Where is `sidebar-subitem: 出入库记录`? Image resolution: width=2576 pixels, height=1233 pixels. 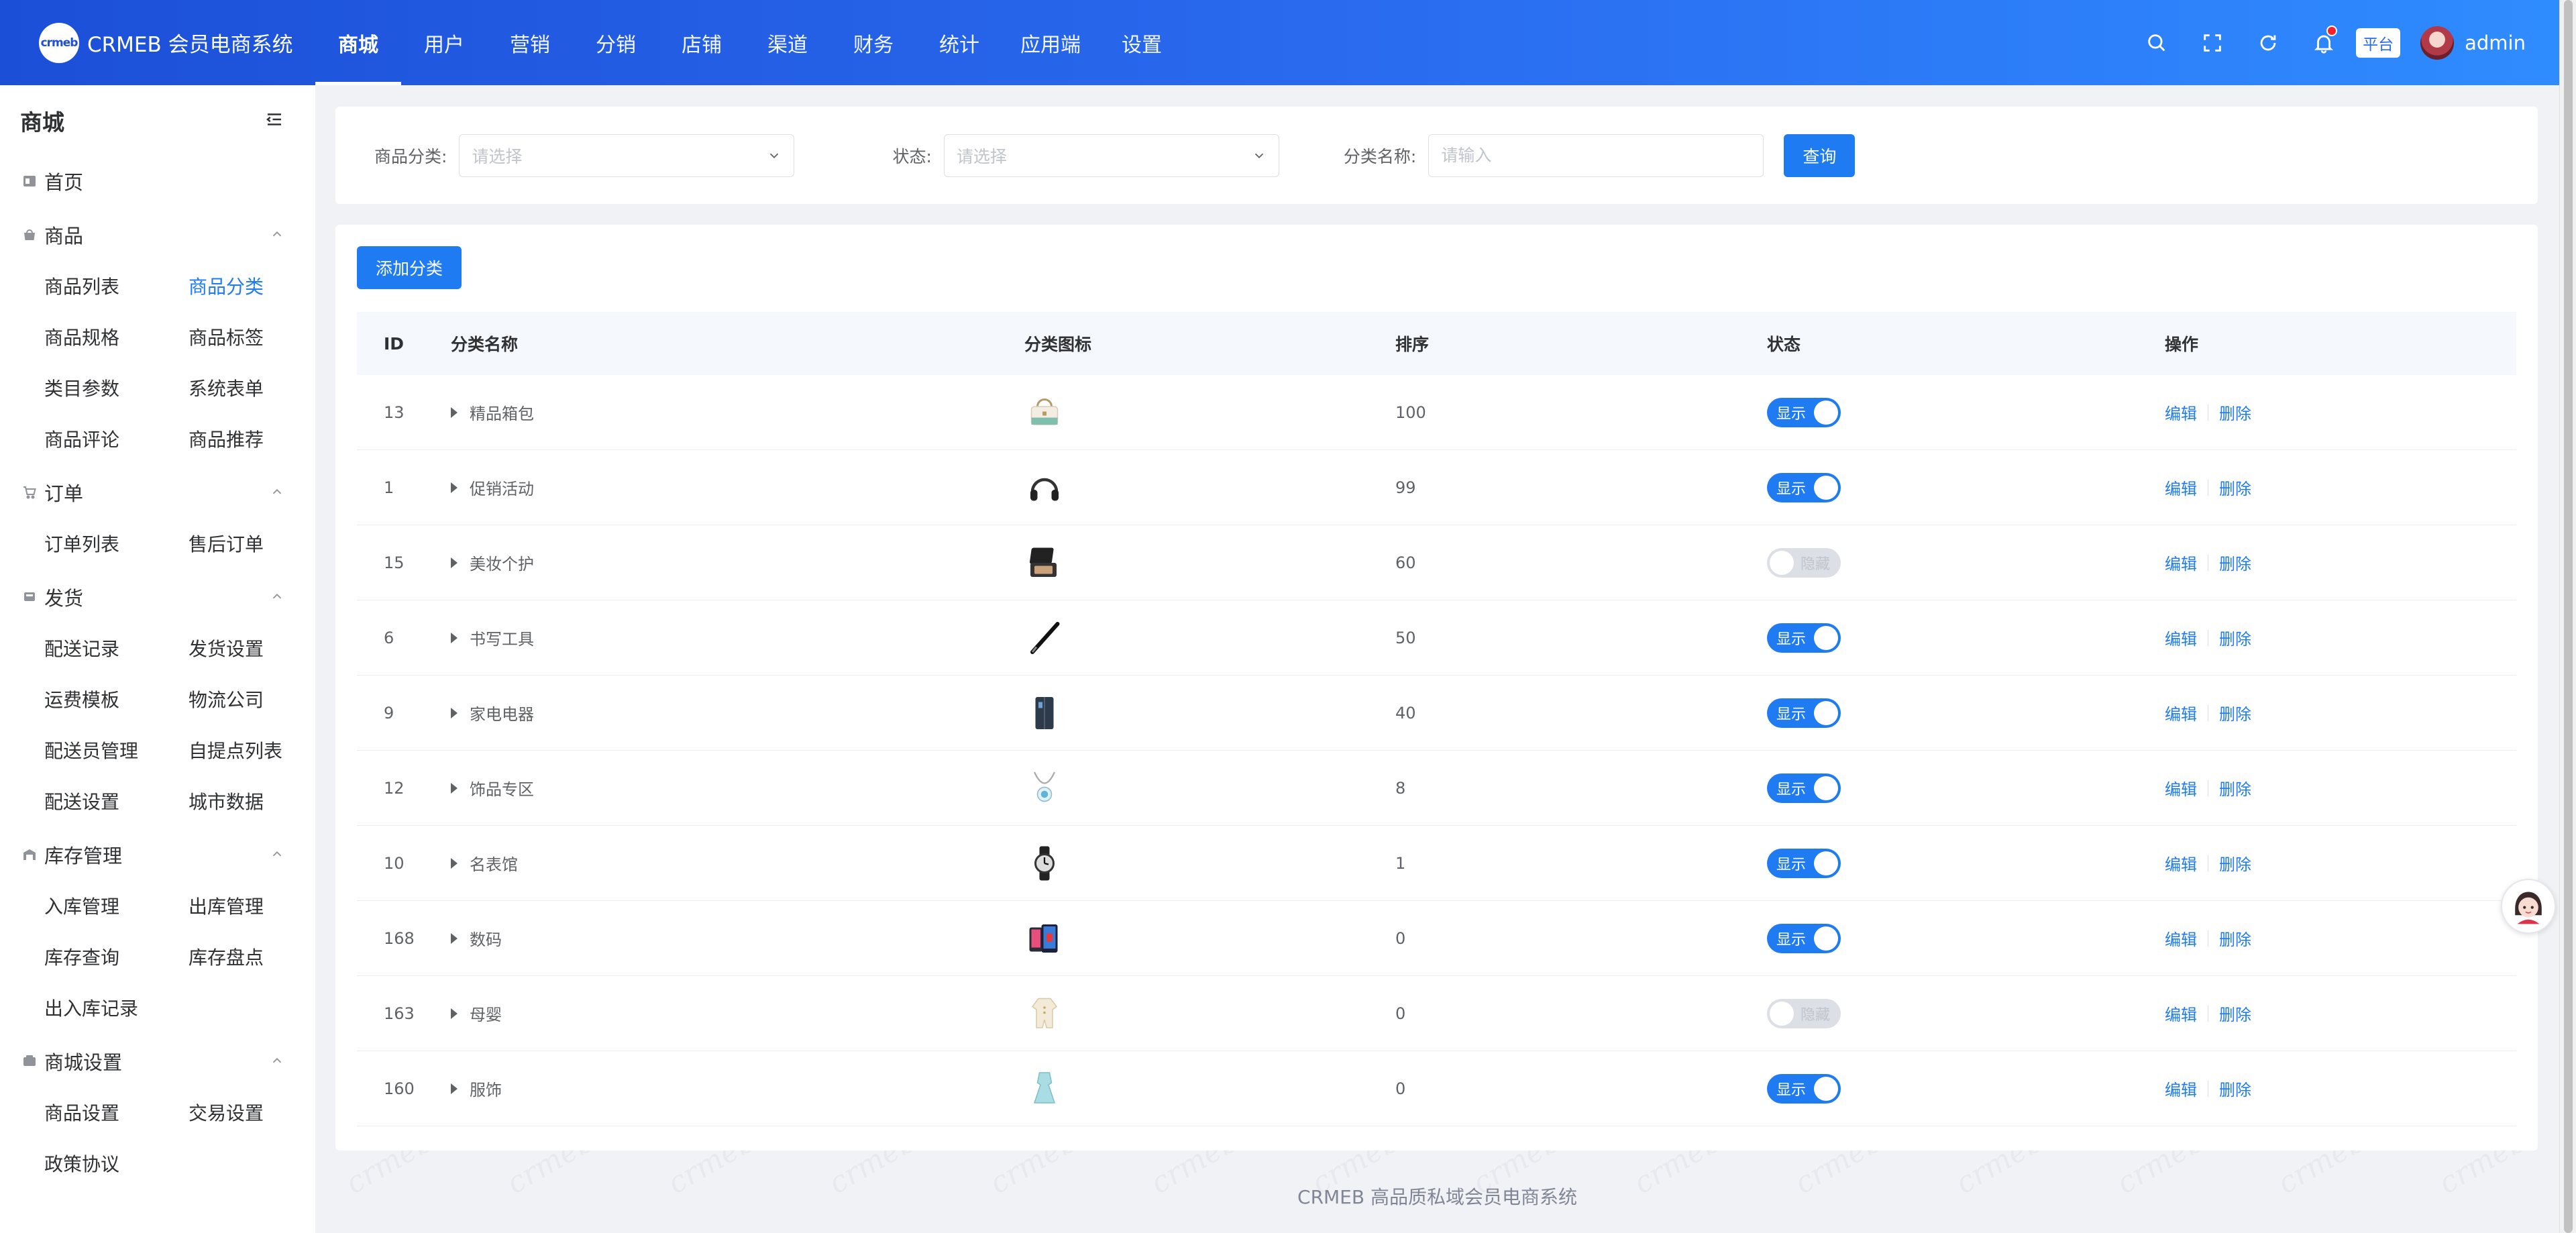
sidebar-subitem: 出入库记录 is located at coordinates (116, 1008).